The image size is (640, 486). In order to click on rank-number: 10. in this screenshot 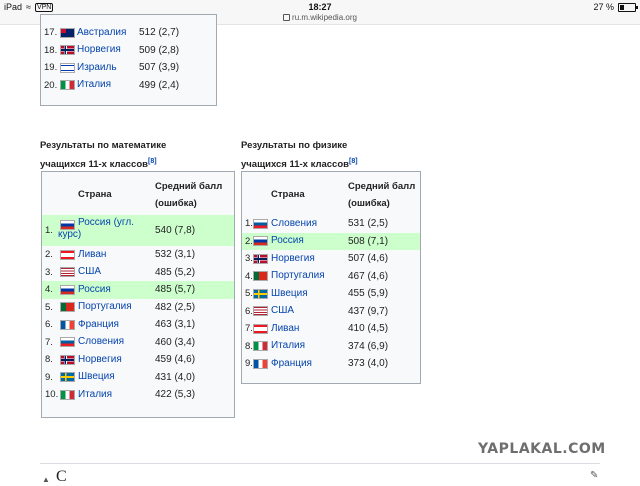, I will do `click(52, 395)`.